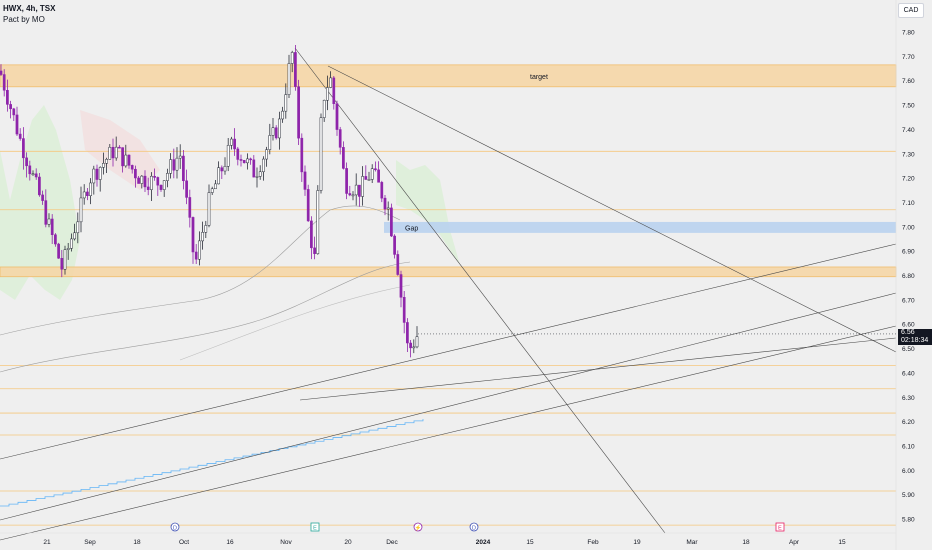 This screenshot has width=932, height=550. I want to click on currency-badge: CAD, so click(911, 10).